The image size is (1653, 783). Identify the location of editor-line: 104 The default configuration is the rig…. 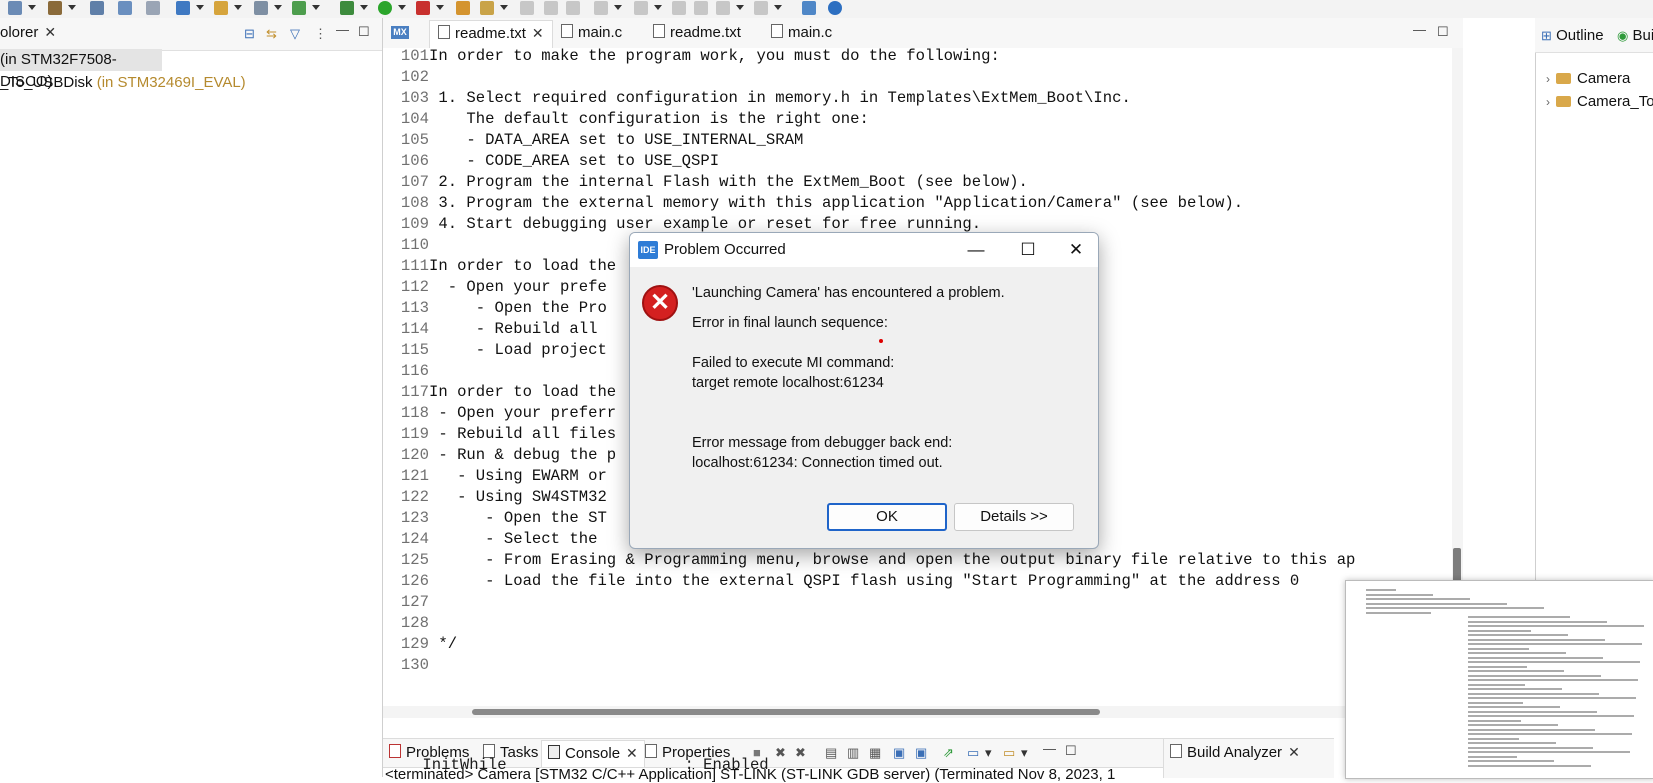
(626, 119).